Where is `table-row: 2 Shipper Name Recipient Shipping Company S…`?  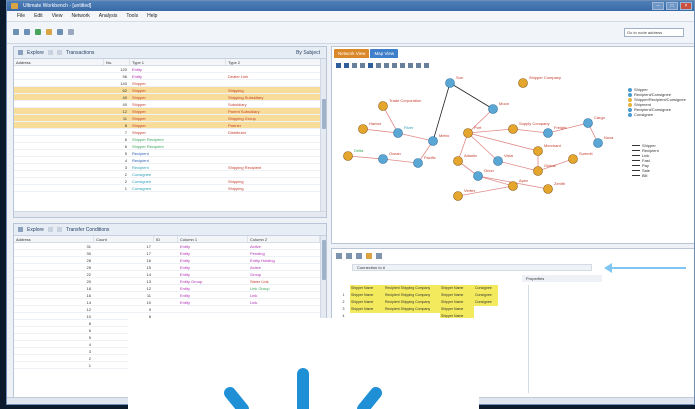 table-row: 2 Shipper Name Recipient Shipping Company S… is located at coordinates (431, 302).